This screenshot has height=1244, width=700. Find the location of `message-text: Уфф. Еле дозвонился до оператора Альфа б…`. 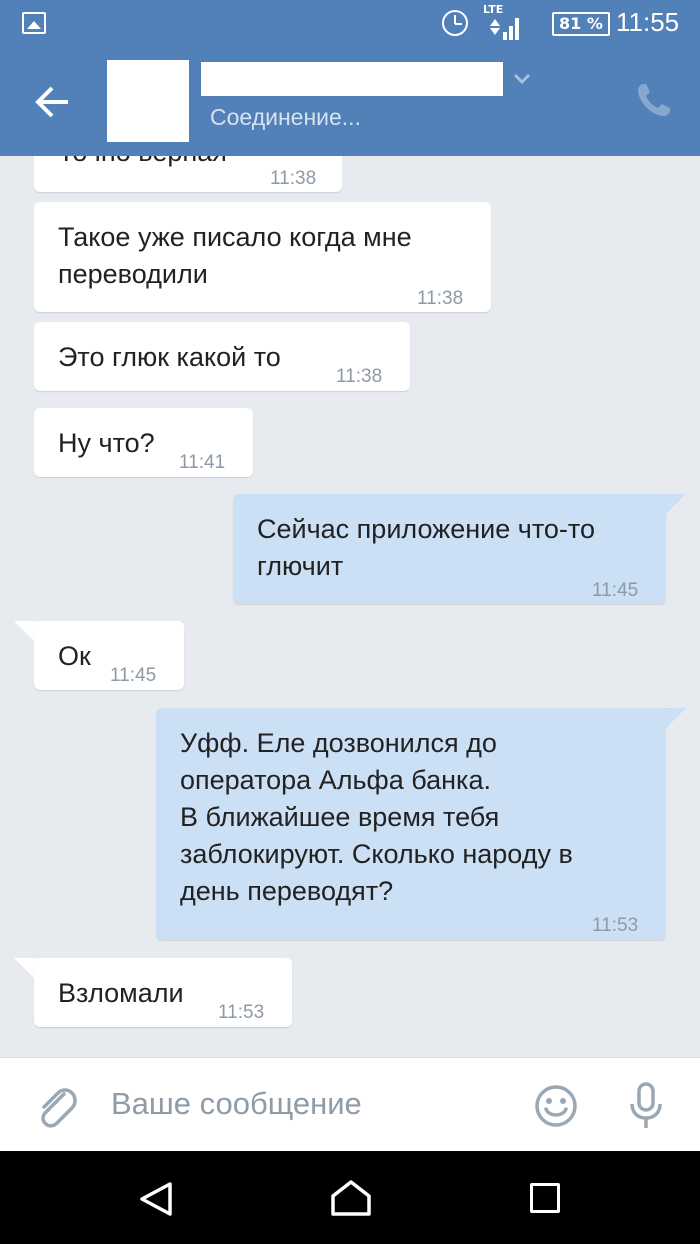

message-text: Уфф. Еле дозвонился до оператора Альфа б… is located at coordinates (376, 817).